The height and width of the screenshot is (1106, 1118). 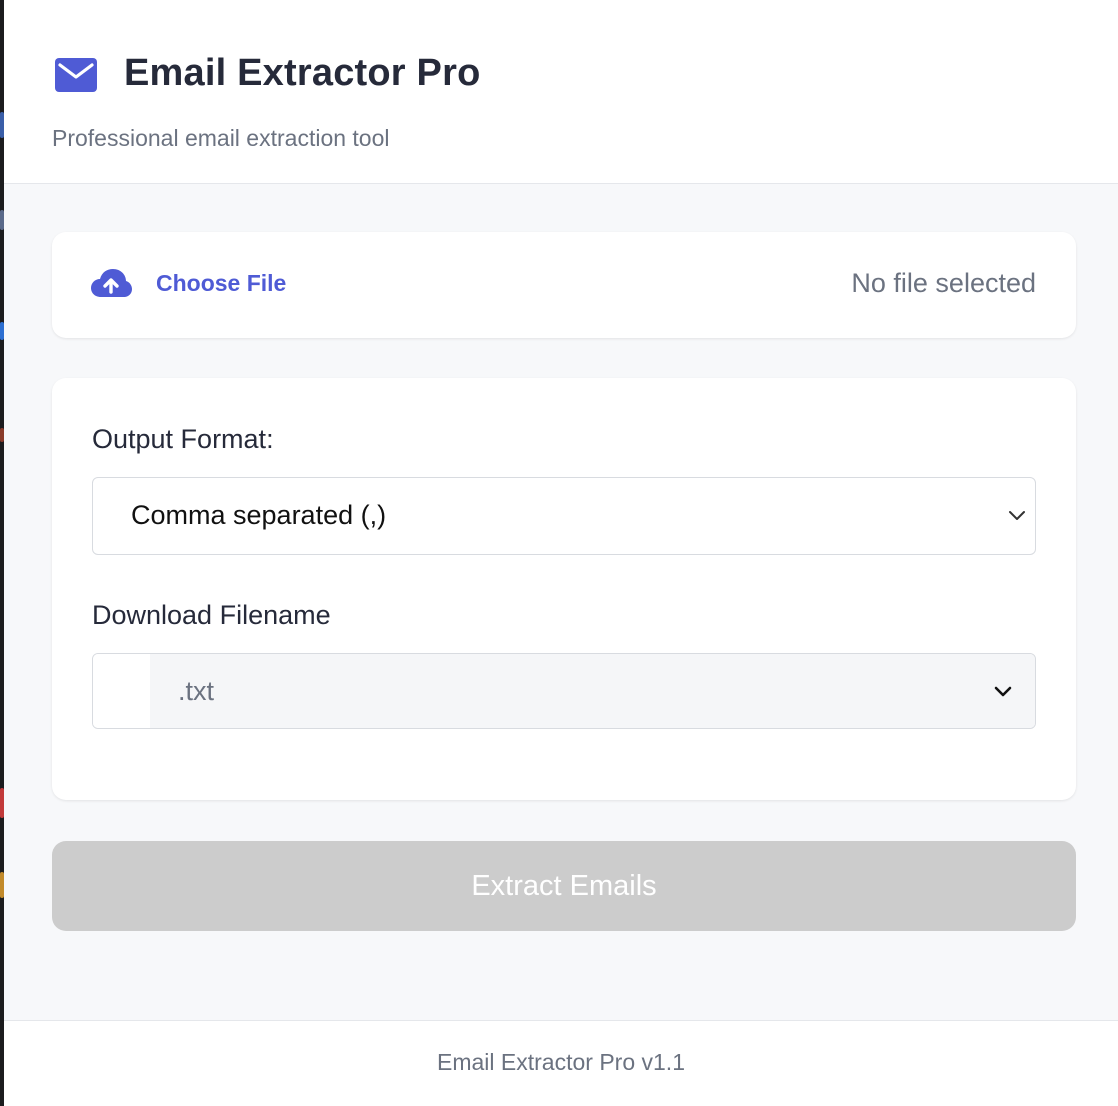 I want to click on output-format-select: Comma separated (,), so click(x=564, y=516).